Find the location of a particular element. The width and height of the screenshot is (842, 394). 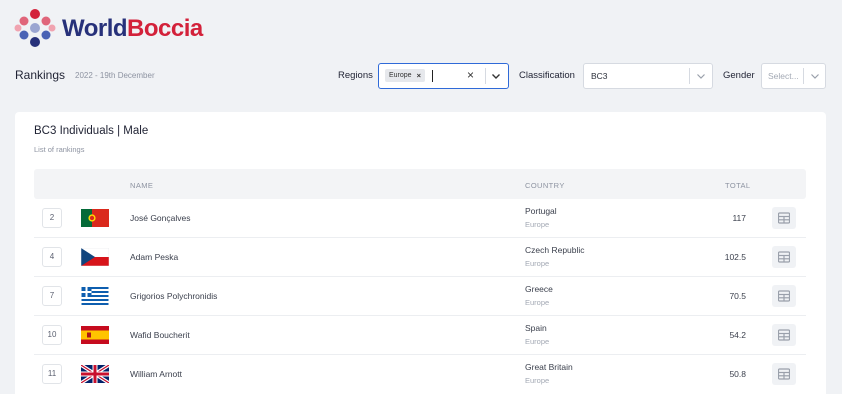

rank-badge: 11 is located at coordinates (52, 374).